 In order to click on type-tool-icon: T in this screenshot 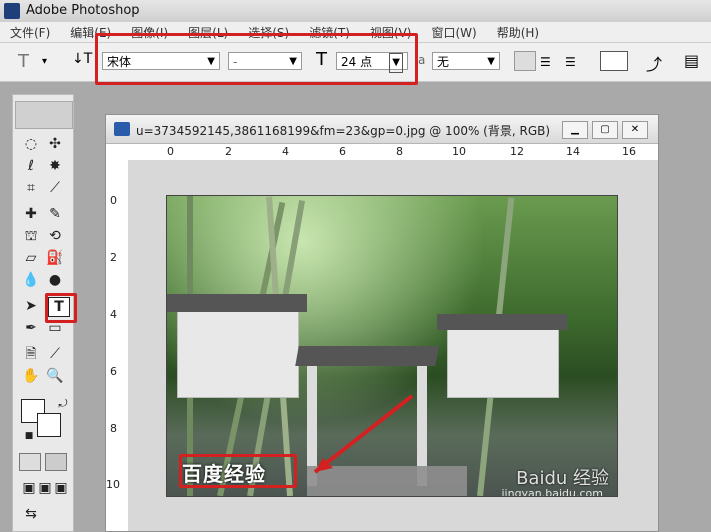, I will do `click(59, 307)`.